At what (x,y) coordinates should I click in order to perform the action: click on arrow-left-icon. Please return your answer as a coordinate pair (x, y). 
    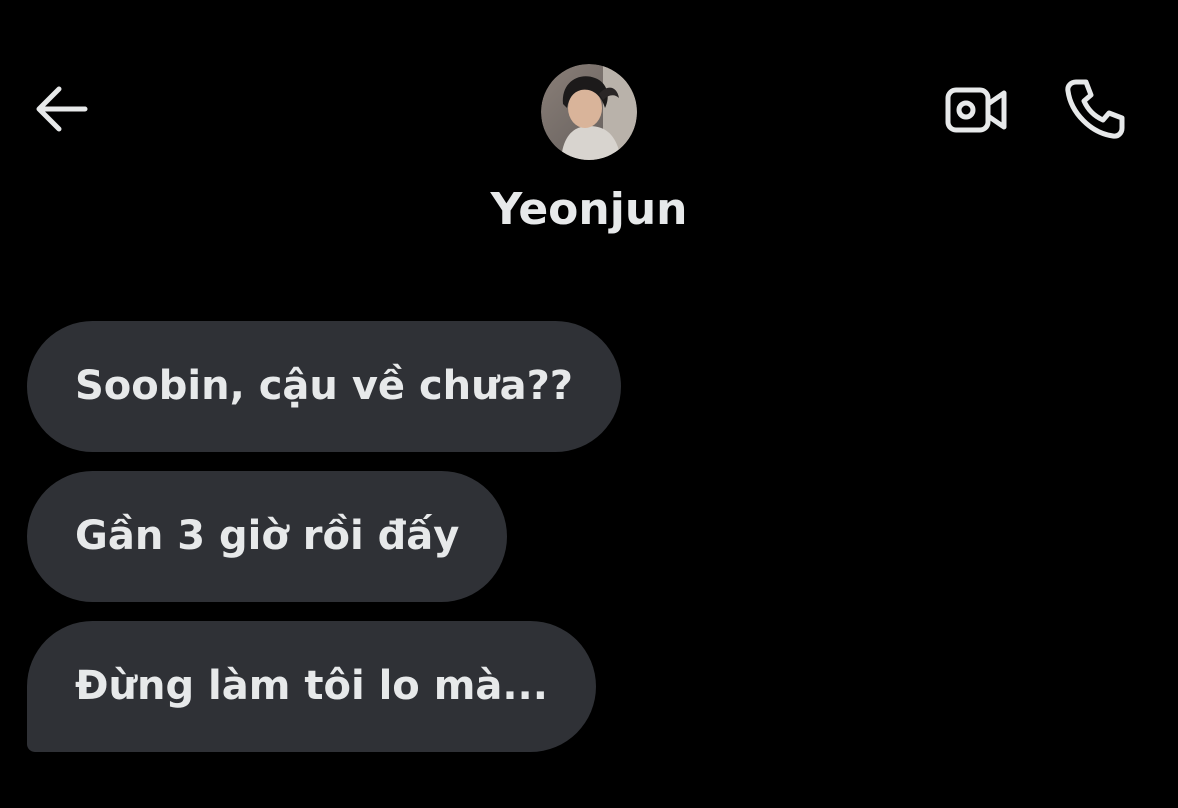
    Looking at the image, I should click on (61, 111).